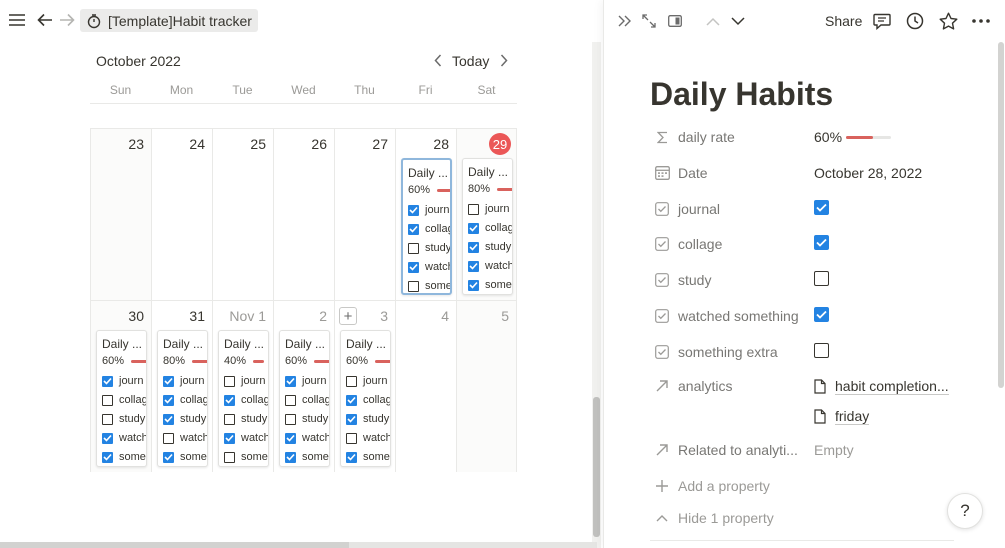  What do you see at coordinates (834, 450) in the screenshot?
I see `property-value: Empty` at bounding box center [834, 450].